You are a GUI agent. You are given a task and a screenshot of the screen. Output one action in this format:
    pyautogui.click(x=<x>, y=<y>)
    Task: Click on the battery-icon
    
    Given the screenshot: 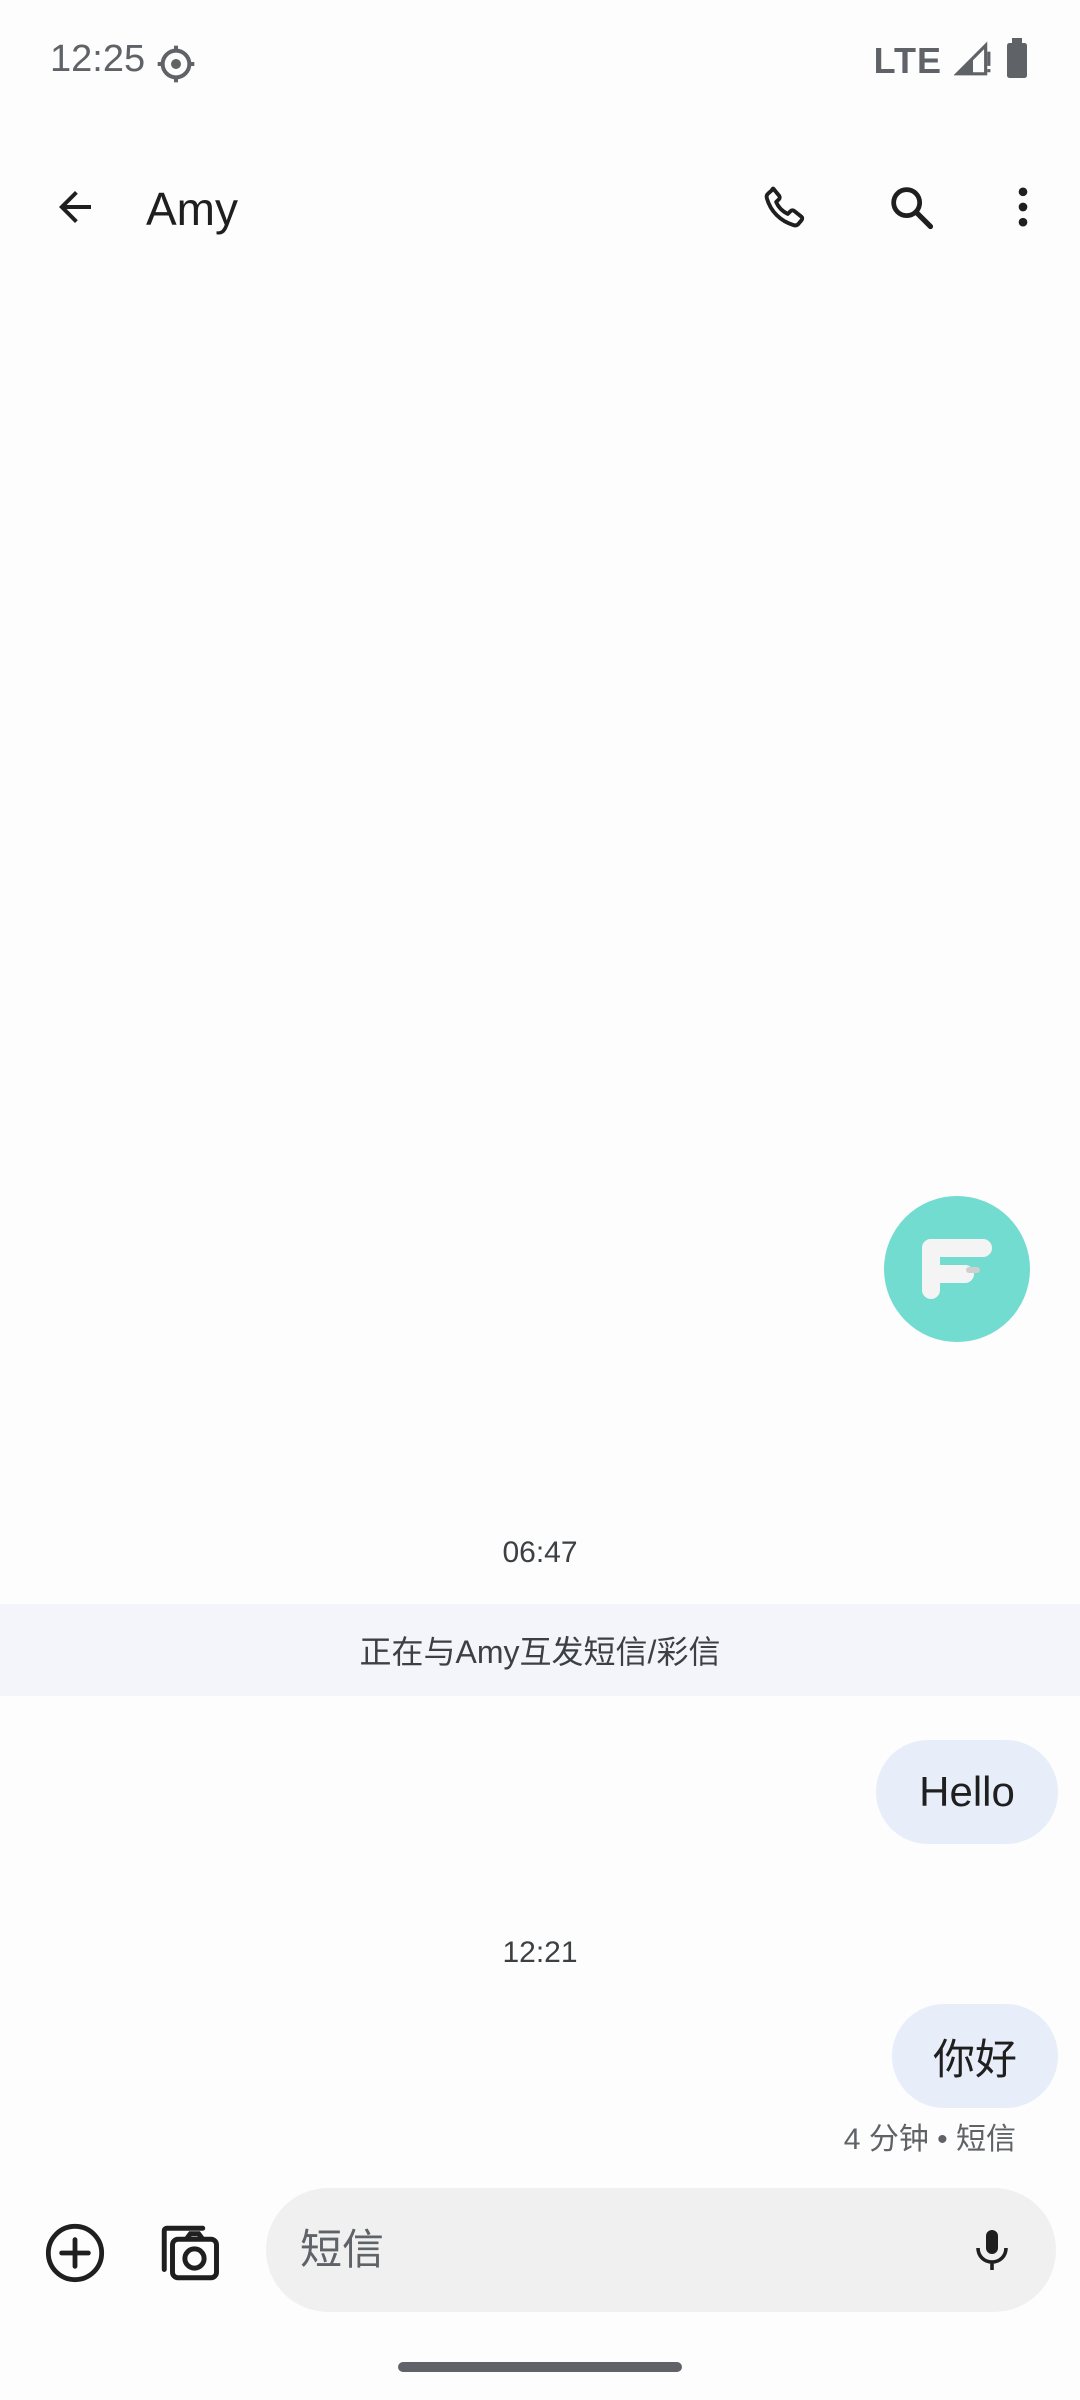 What is the action you would take?
    pyautogui.click(x=1017, y=60)
    